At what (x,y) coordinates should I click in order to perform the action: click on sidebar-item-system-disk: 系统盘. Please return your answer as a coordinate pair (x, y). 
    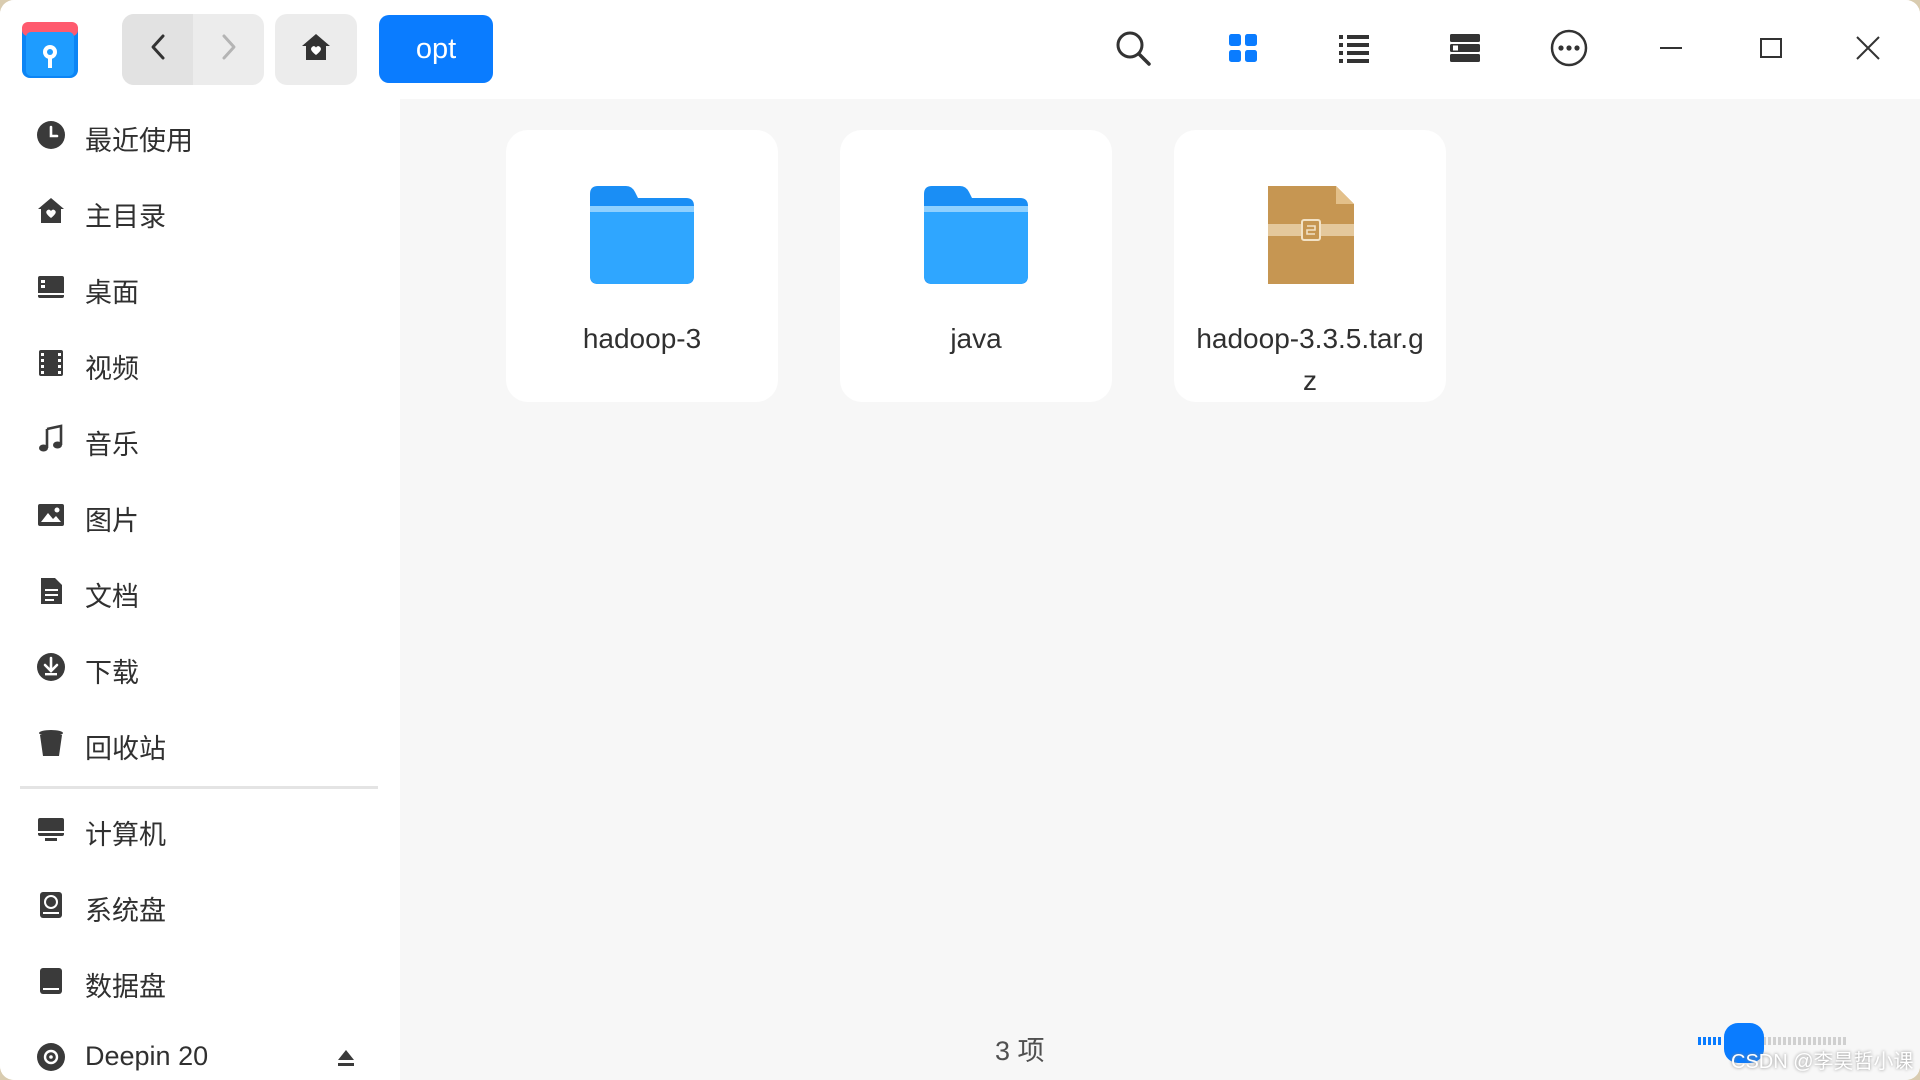
    Looking at the image, I should click on (200, 906).